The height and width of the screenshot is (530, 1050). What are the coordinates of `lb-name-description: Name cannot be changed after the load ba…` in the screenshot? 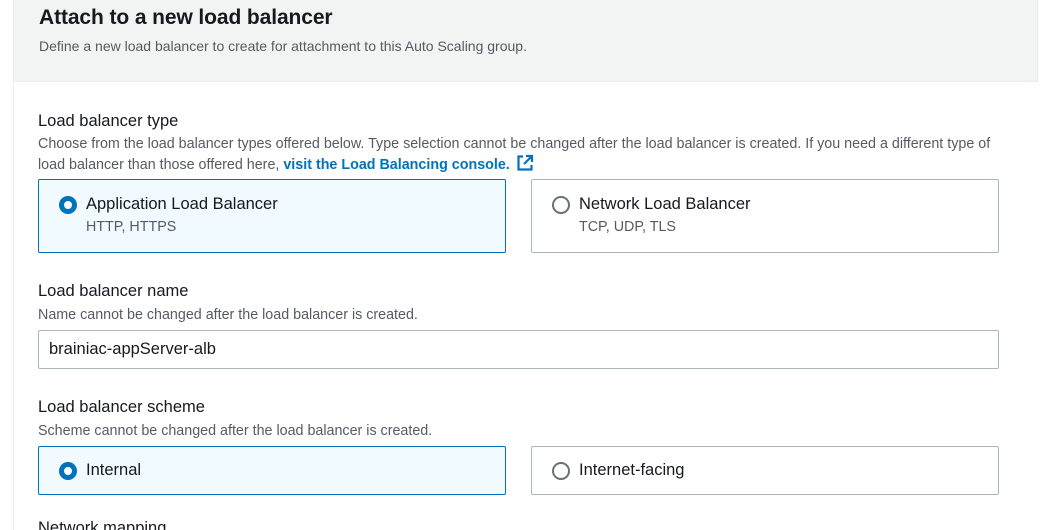 It's located at (228, 315).